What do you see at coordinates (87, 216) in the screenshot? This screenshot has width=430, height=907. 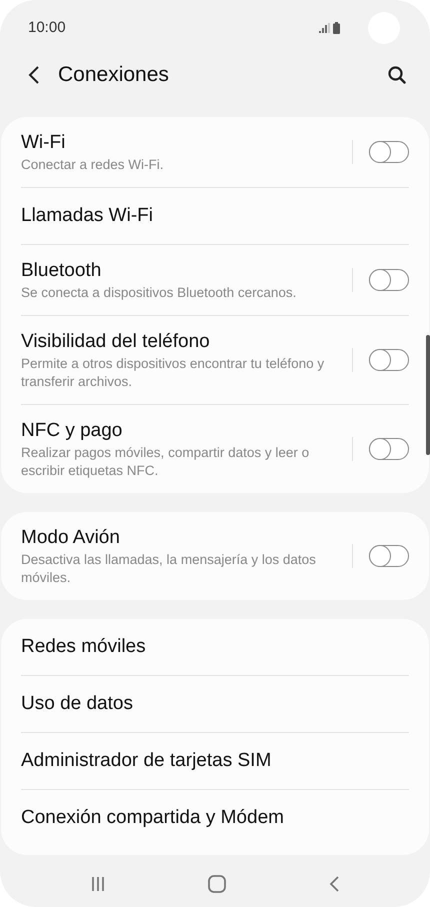 I see `setting-title: Llamadas Wi-Fi` at bounding box center [87, 216].